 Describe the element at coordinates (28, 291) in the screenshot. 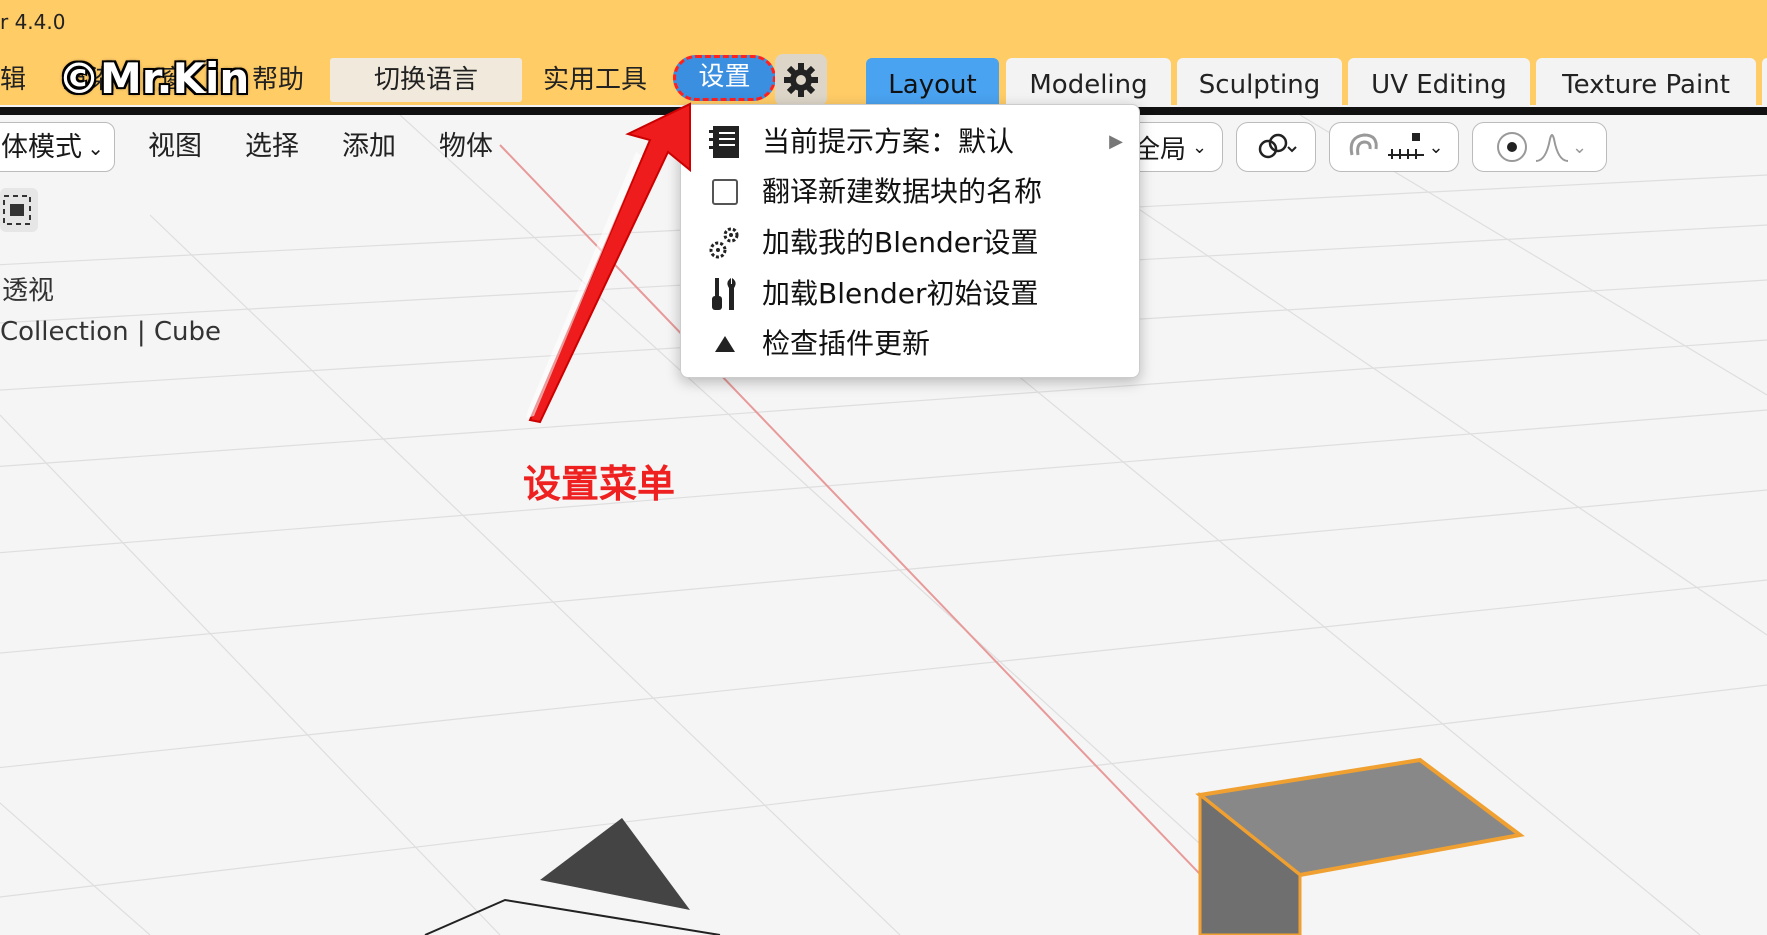

I see `view-name-label: 透视` at that location.